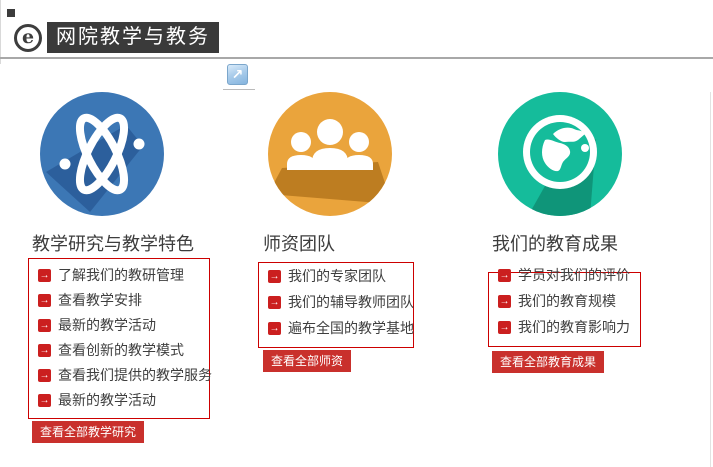 This screenshot has height=467, width=713. What do you see at coordinates (574, 327) in the screenshot?
I see `link-label: 我们的教育影响力` at bounding box center [574, 327].